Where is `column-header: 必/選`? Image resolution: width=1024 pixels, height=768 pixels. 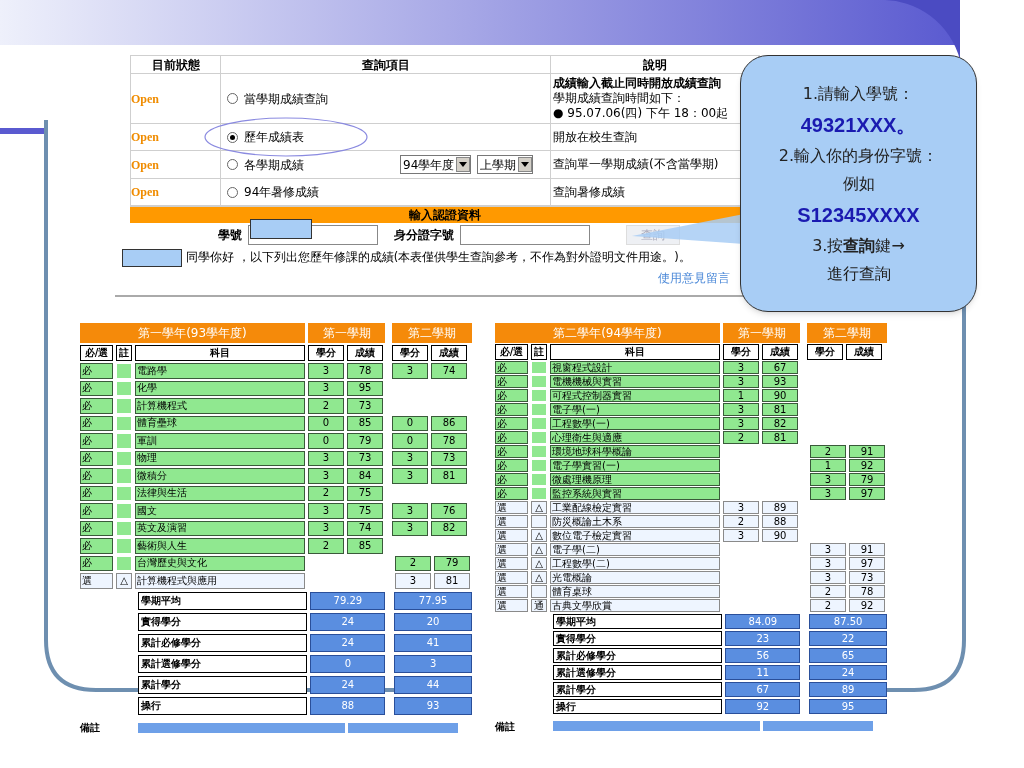
column-header: 必/選 is located at coordinates (511, 352).